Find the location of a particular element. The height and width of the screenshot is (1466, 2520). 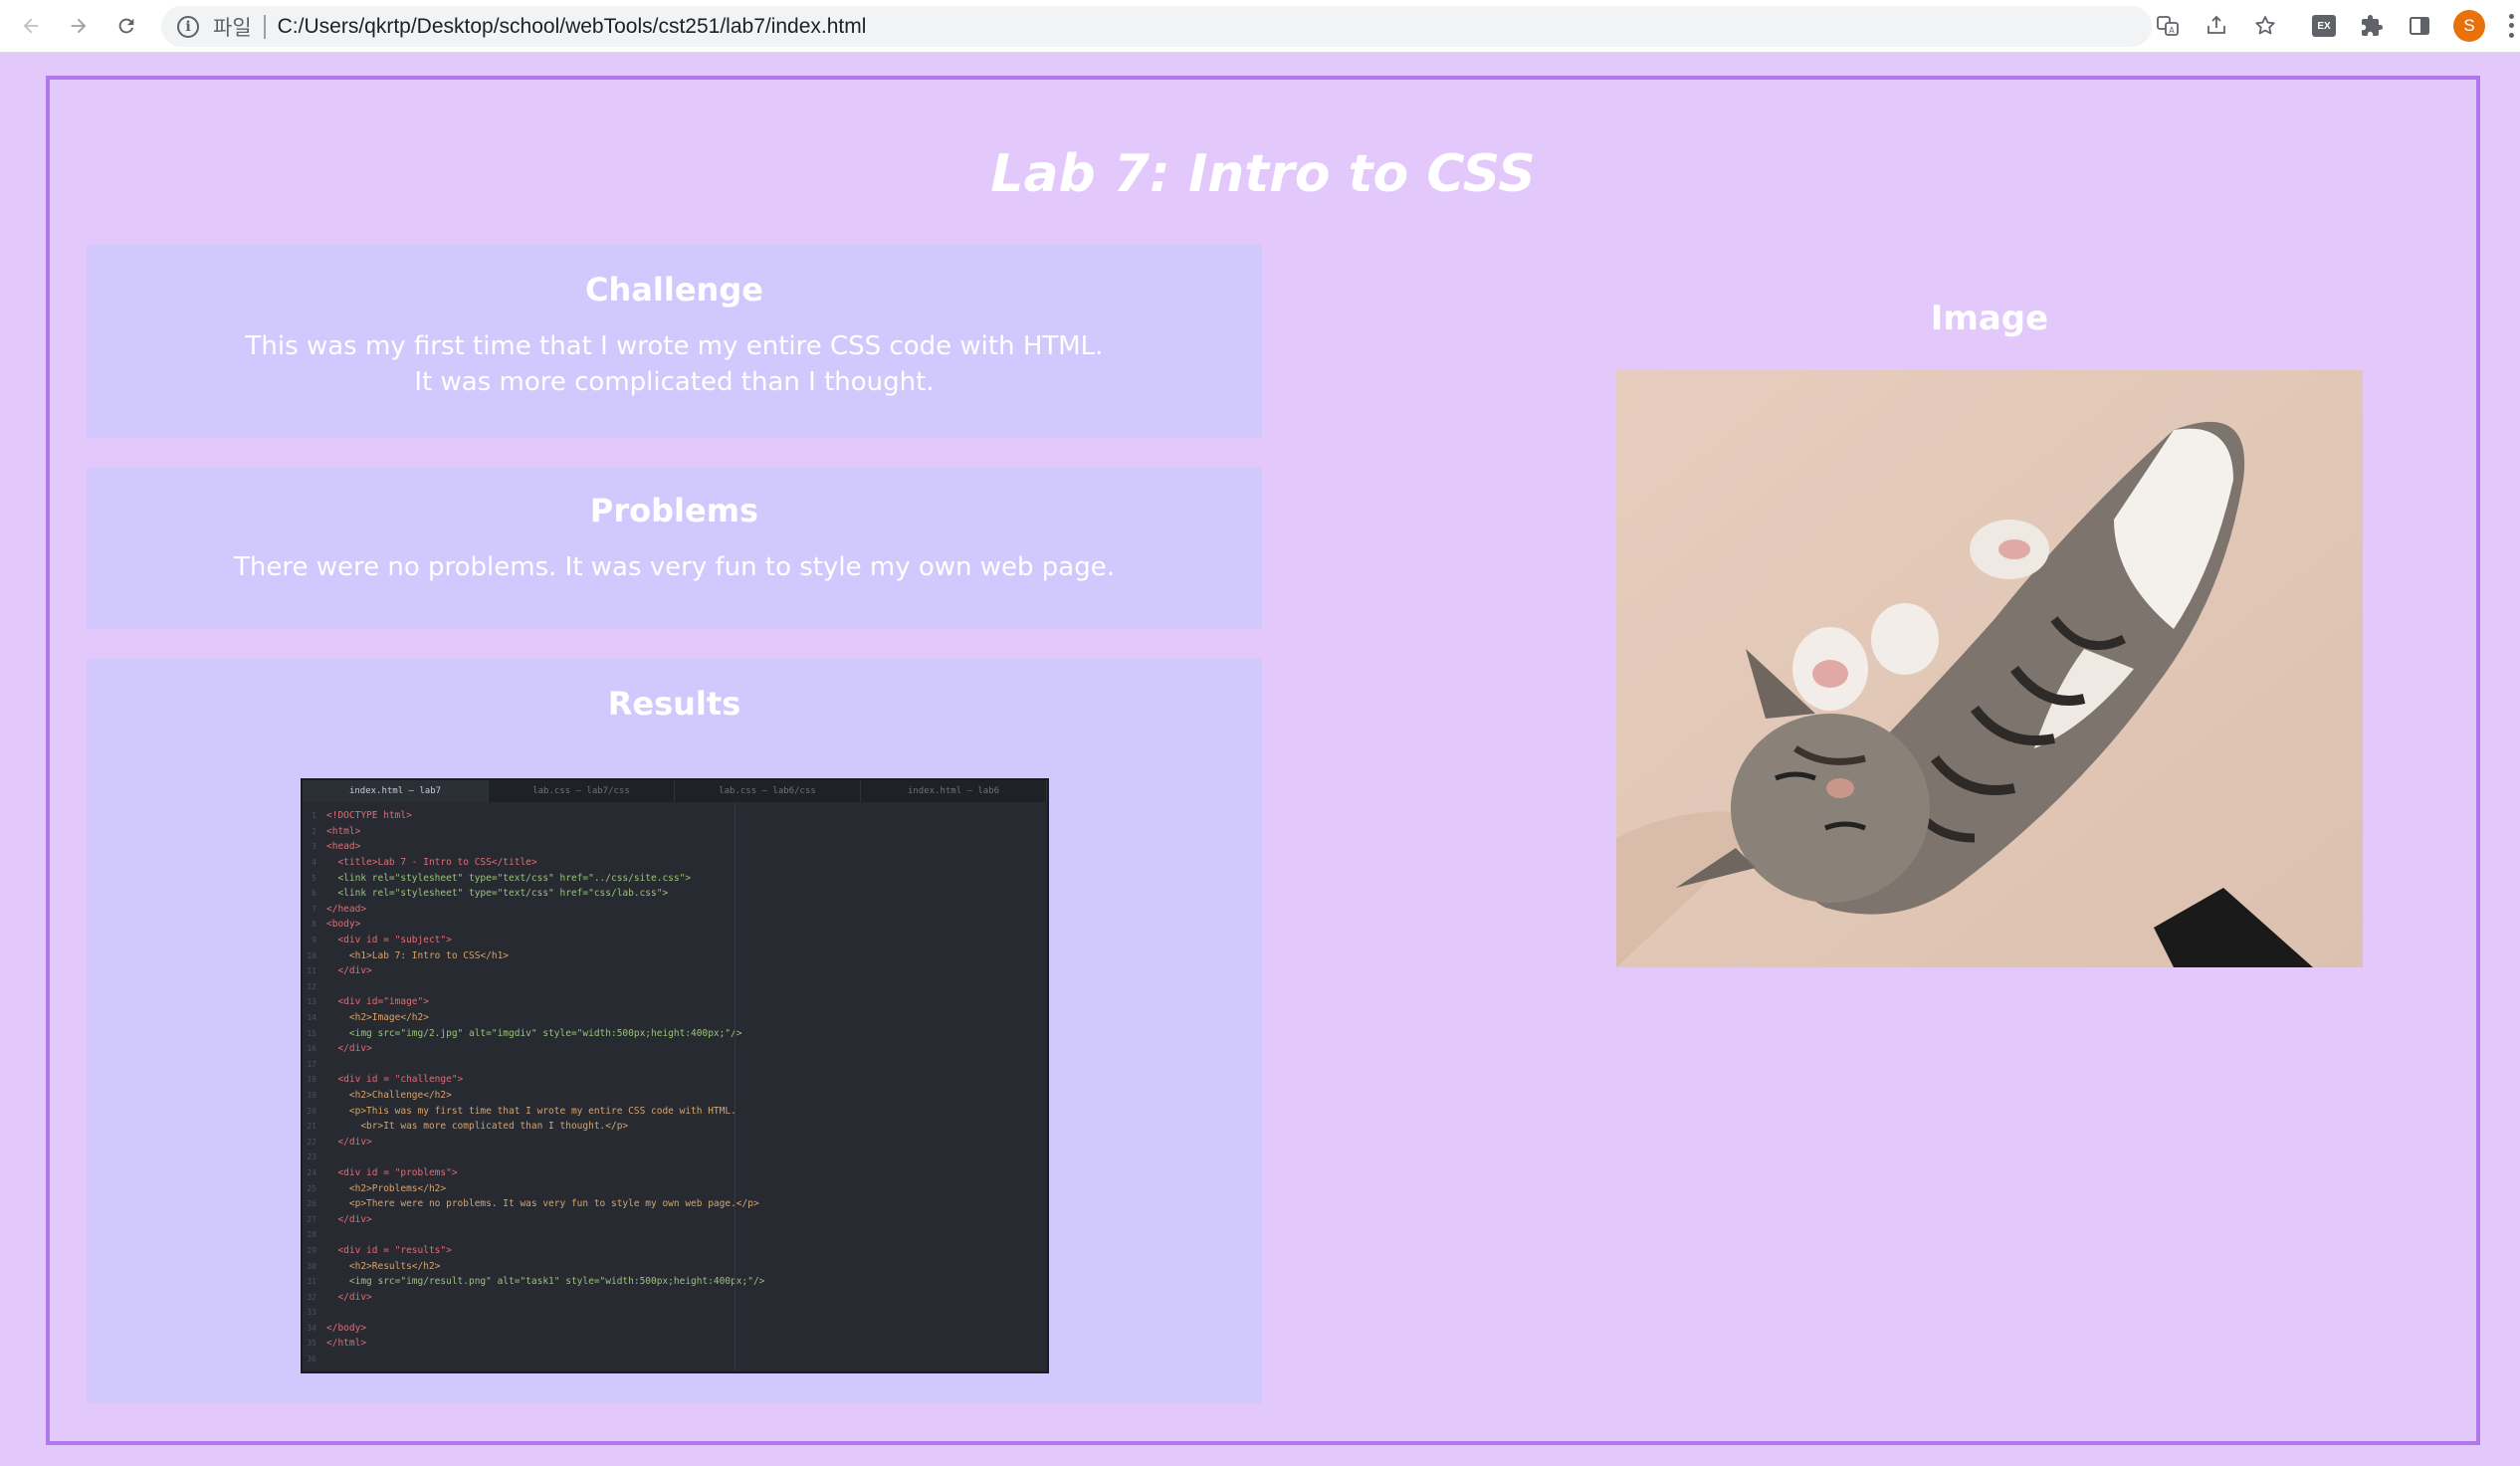

editor-tab: index.html — lab6 is located at coordinates (954, 791).